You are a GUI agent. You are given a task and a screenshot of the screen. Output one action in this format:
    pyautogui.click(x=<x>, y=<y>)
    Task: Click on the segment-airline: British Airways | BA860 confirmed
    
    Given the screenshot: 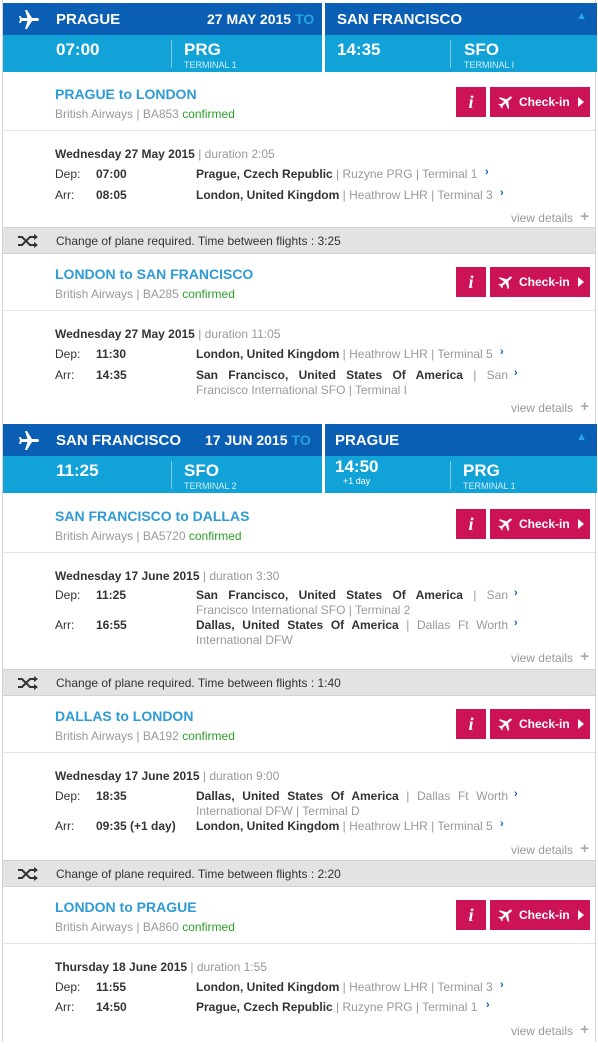 What is the action you would take?
    pyautogui.click(x=145, y=927)
    